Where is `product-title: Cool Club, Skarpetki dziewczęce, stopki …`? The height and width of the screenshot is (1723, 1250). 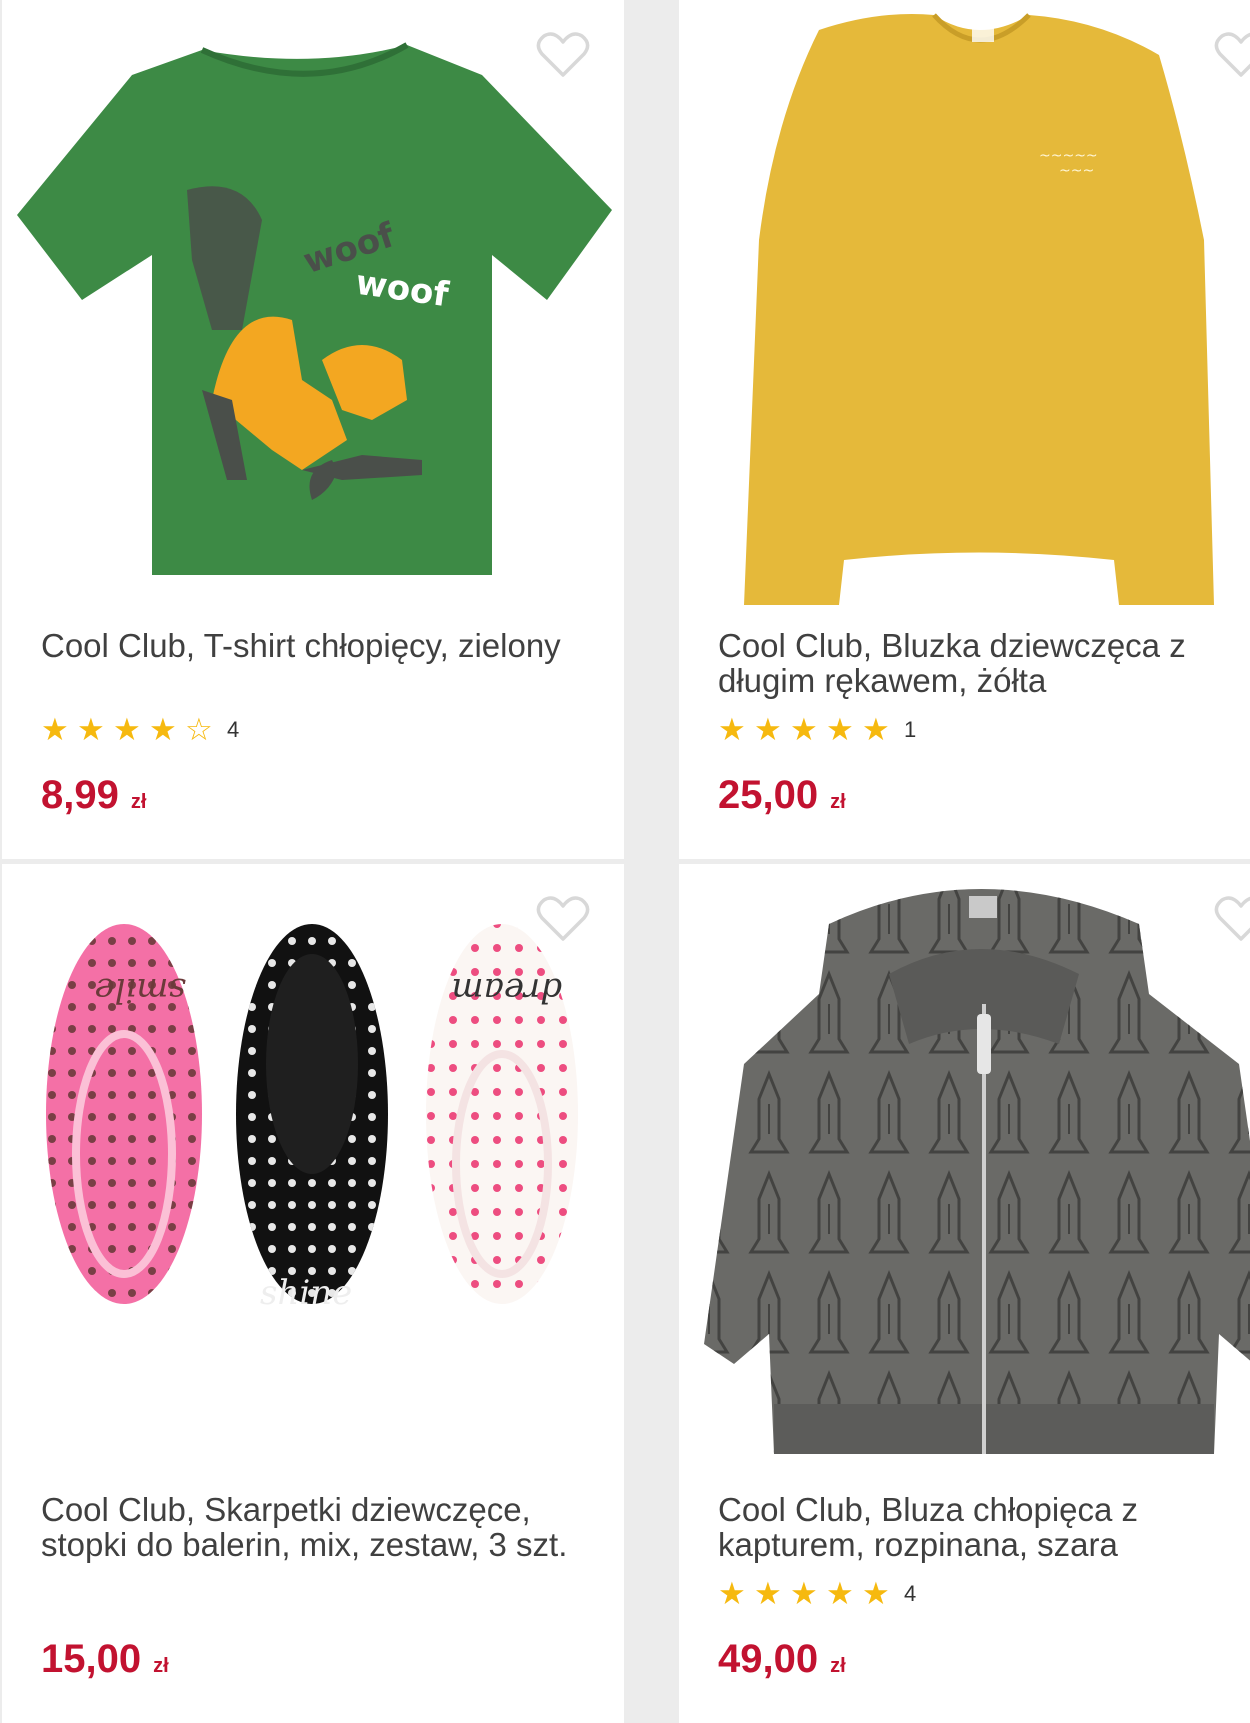 product-title: Cool Club, Skarpetki dziewczęce, stopki … is located at coordinates (321, 1527).